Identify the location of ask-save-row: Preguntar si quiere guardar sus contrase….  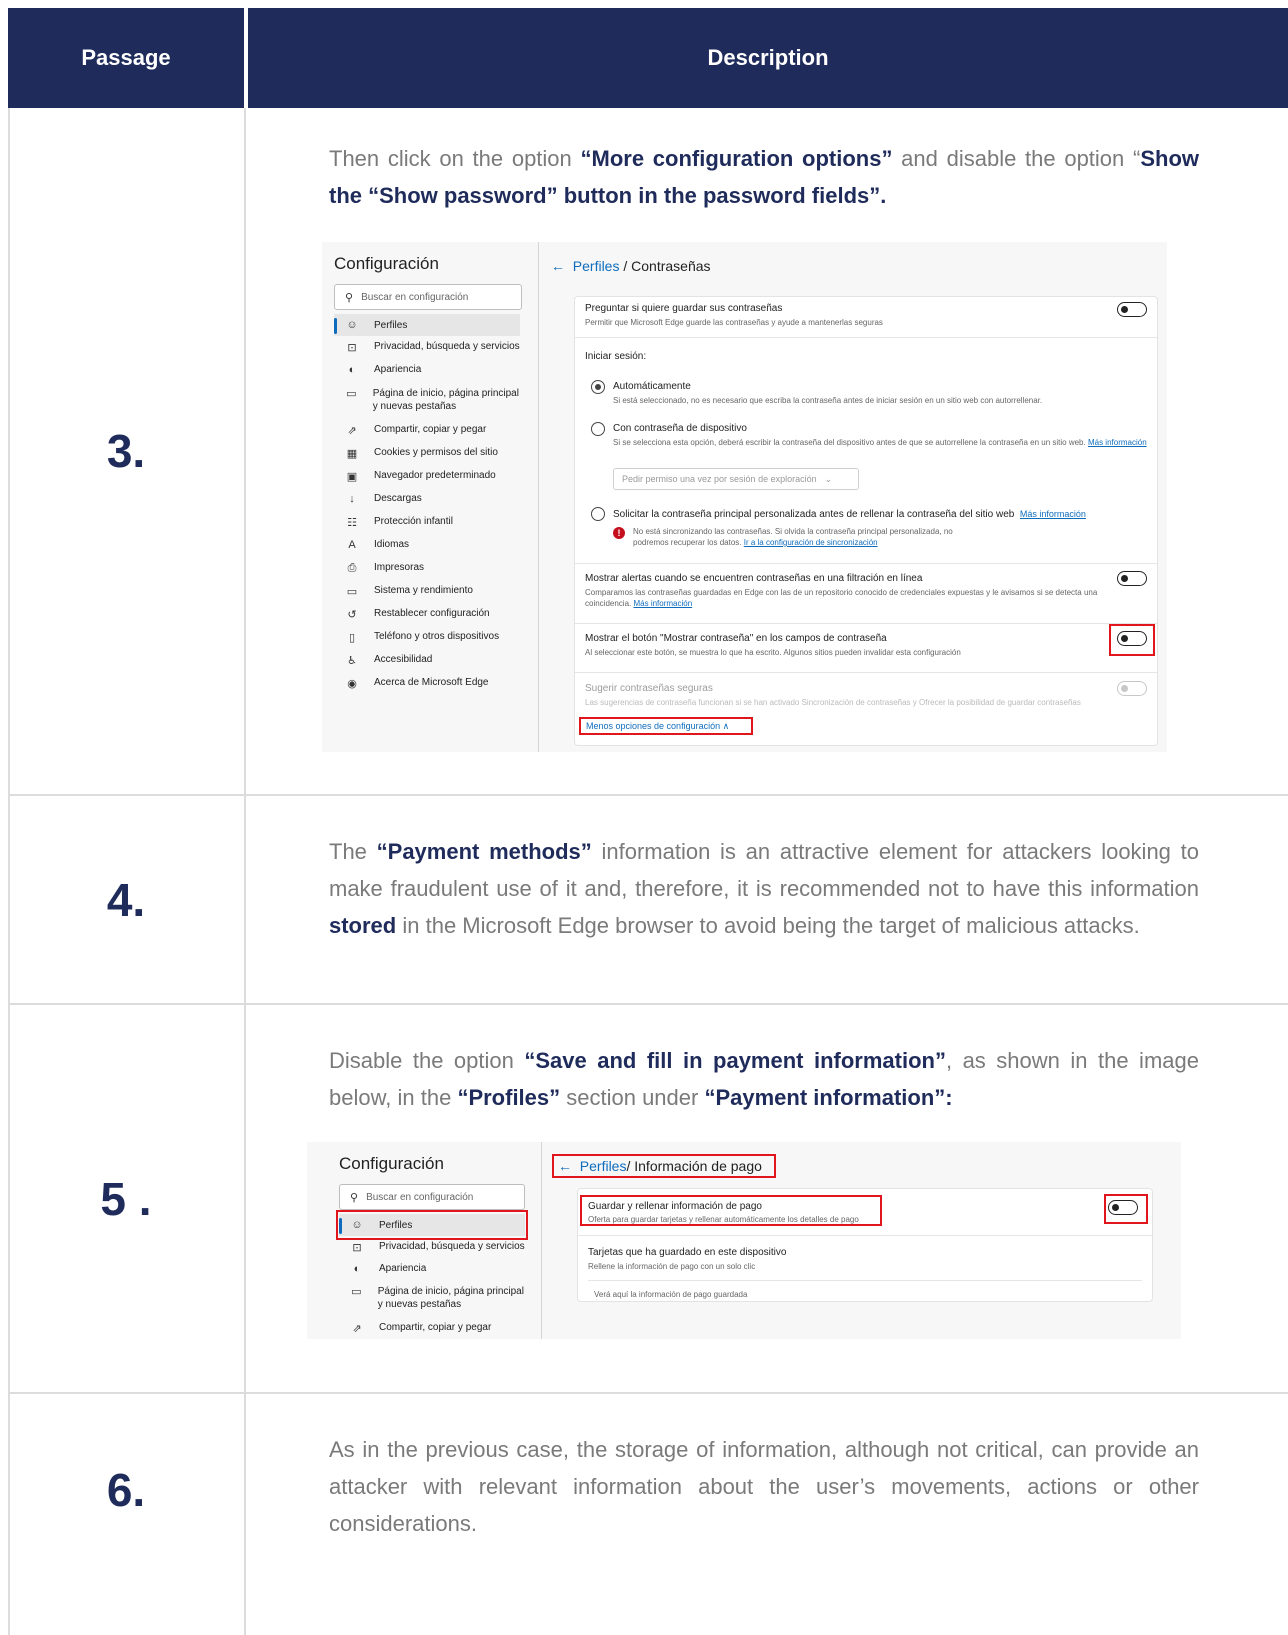
(734, 315).